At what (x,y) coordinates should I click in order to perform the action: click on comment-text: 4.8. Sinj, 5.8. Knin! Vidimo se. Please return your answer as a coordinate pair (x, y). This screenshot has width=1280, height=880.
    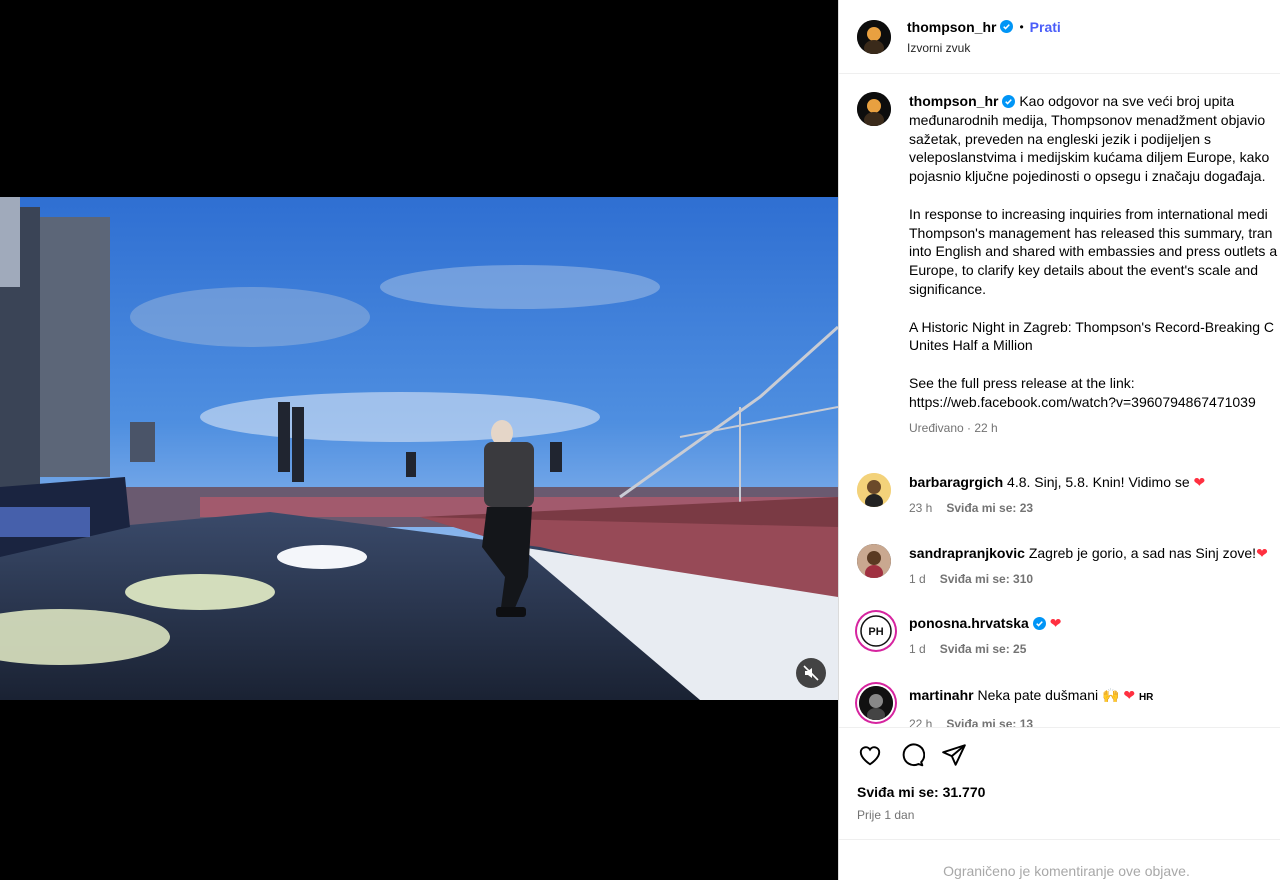
    Looking at the image, I should click on (1098, 482).